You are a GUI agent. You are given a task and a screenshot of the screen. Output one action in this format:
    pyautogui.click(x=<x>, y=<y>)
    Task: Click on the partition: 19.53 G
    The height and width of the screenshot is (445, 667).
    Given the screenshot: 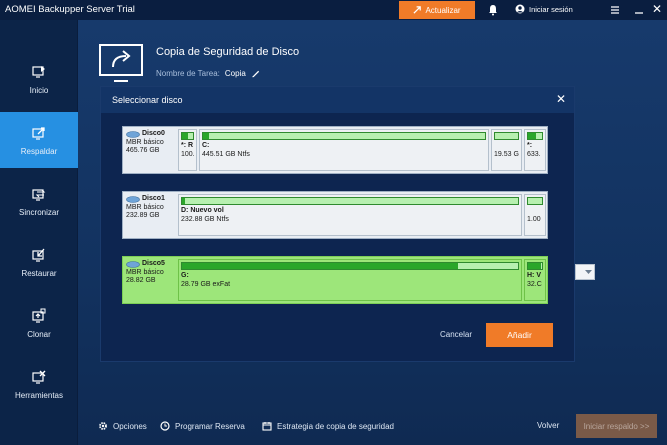 What is the action you would take?
    pyautogui.click(x=506, y=150)
    